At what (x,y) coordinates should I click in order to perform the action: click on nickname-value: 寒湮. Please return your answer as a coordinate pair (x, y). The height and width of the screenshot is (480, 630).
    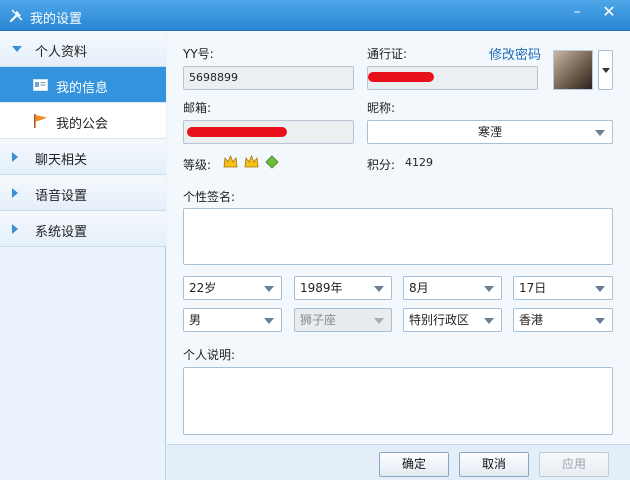
    Looking at the image, I should click on (489, 132).